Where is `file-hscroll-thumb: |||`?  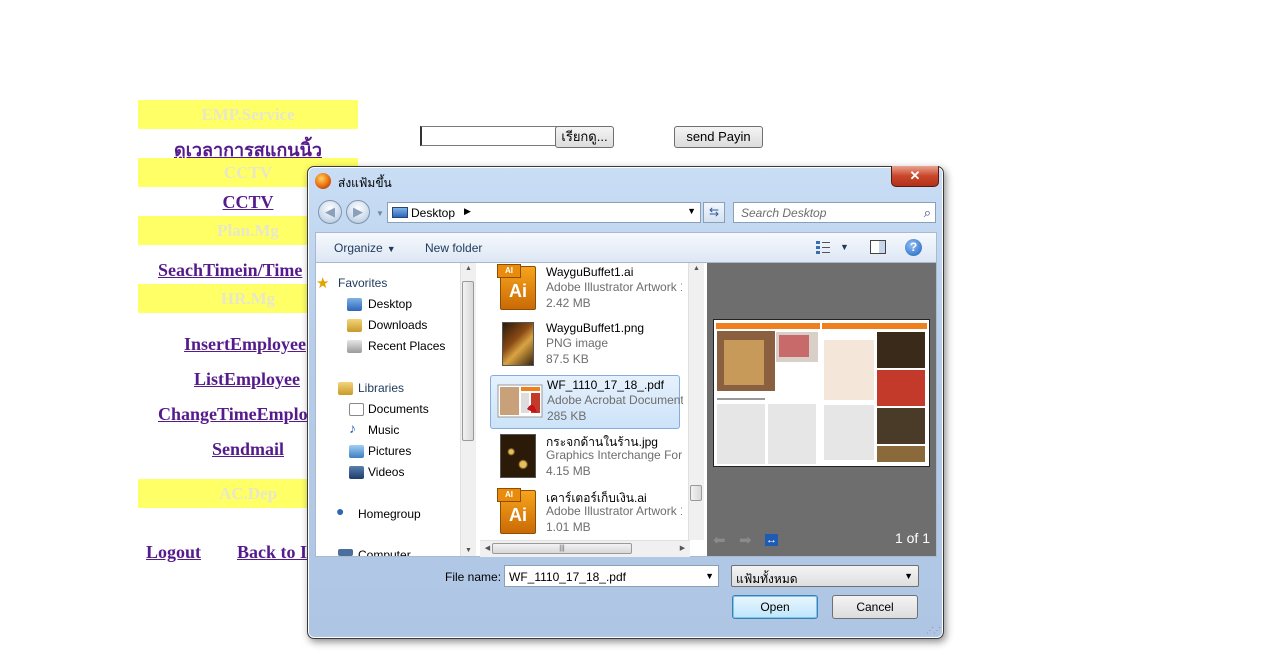 file-hscroll-thumb: ||| is located at coordinates (562, 548).